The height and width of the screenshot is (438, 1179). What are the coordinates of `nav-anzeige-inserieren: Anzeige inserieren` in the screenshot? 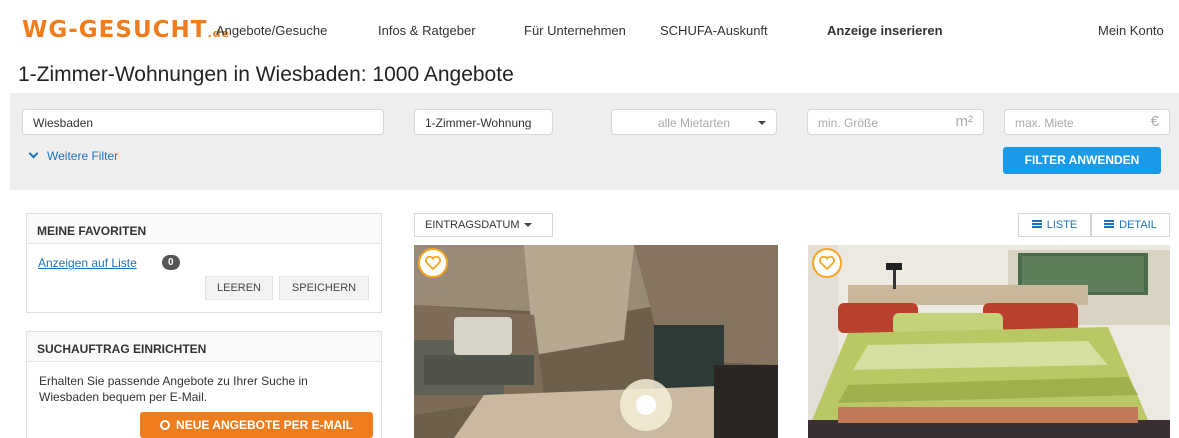 It's located at (885, 30).